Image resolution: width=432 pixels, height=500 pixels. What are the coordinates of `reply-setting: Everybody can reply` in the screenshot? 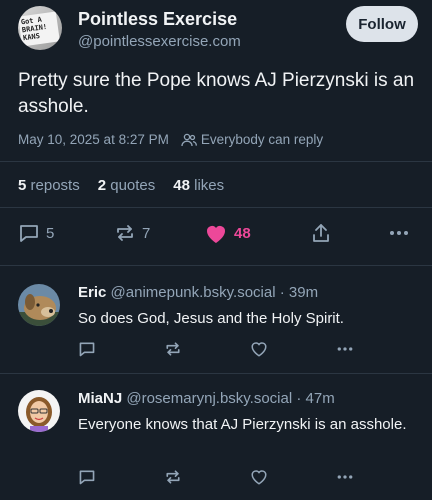 It's located at (252, 139).